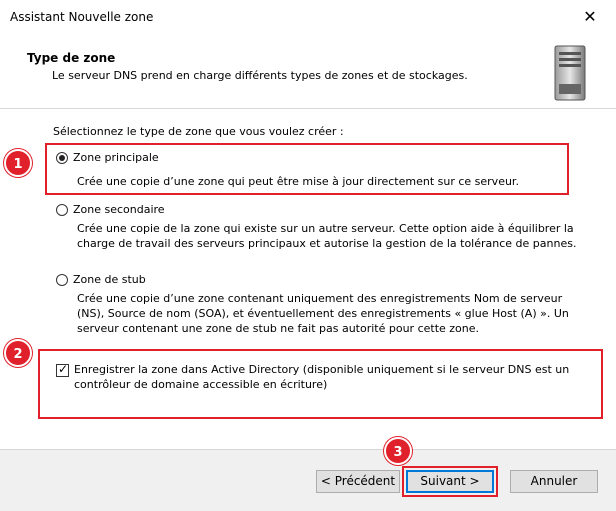 The image size is (616, 511). I want to click on close-icon: ✕, so click(590, 17).